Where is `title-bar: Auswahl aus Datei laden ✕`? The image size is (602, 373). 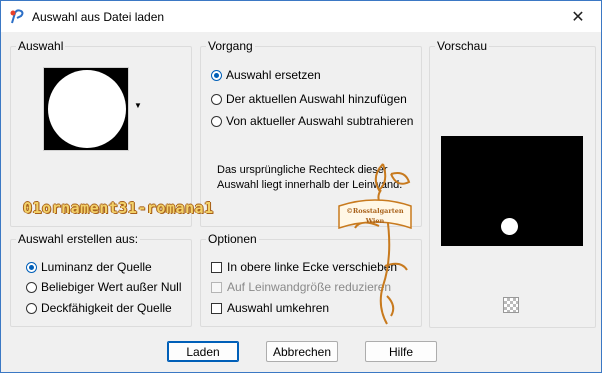
title-bar: Auswahl aus Datei laden ✕ is located at coordinates (301, 16).